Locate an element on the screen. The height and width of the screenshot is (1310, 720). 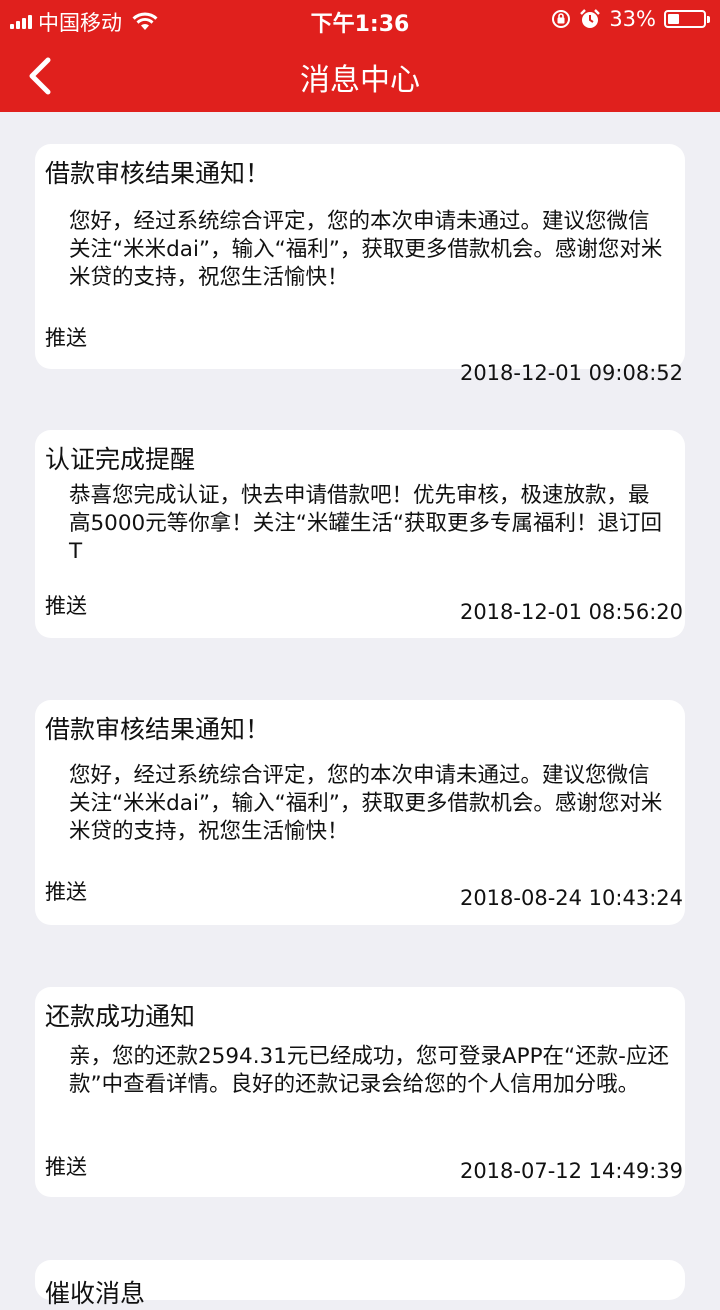
battery-icon is located at coordinates (687, 19).